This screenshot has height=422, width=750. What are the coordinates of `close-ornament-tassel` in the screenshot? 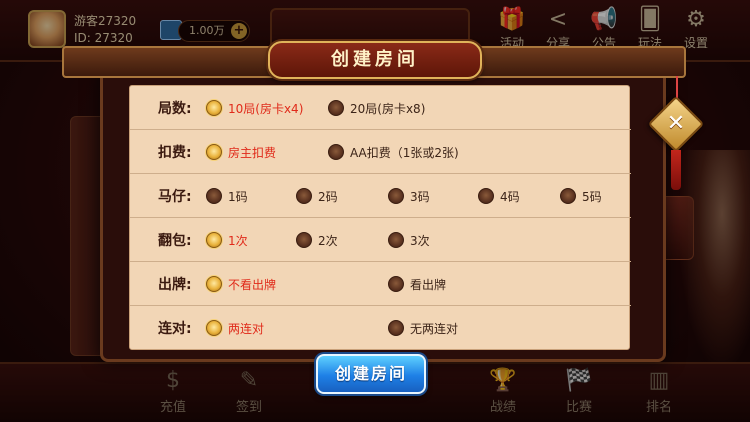 It's located at (676, 170).